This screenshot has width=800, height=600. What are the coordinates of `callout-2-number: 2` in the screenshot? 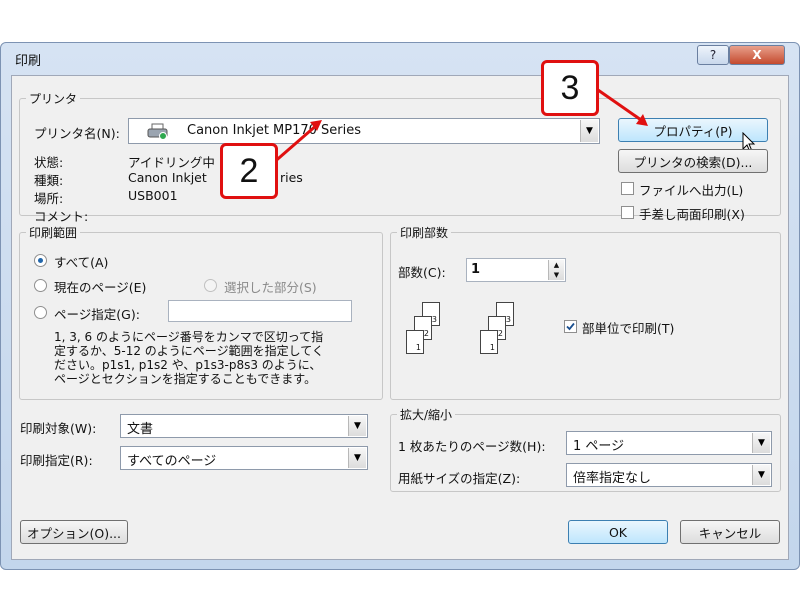 It's located at (249, 170).